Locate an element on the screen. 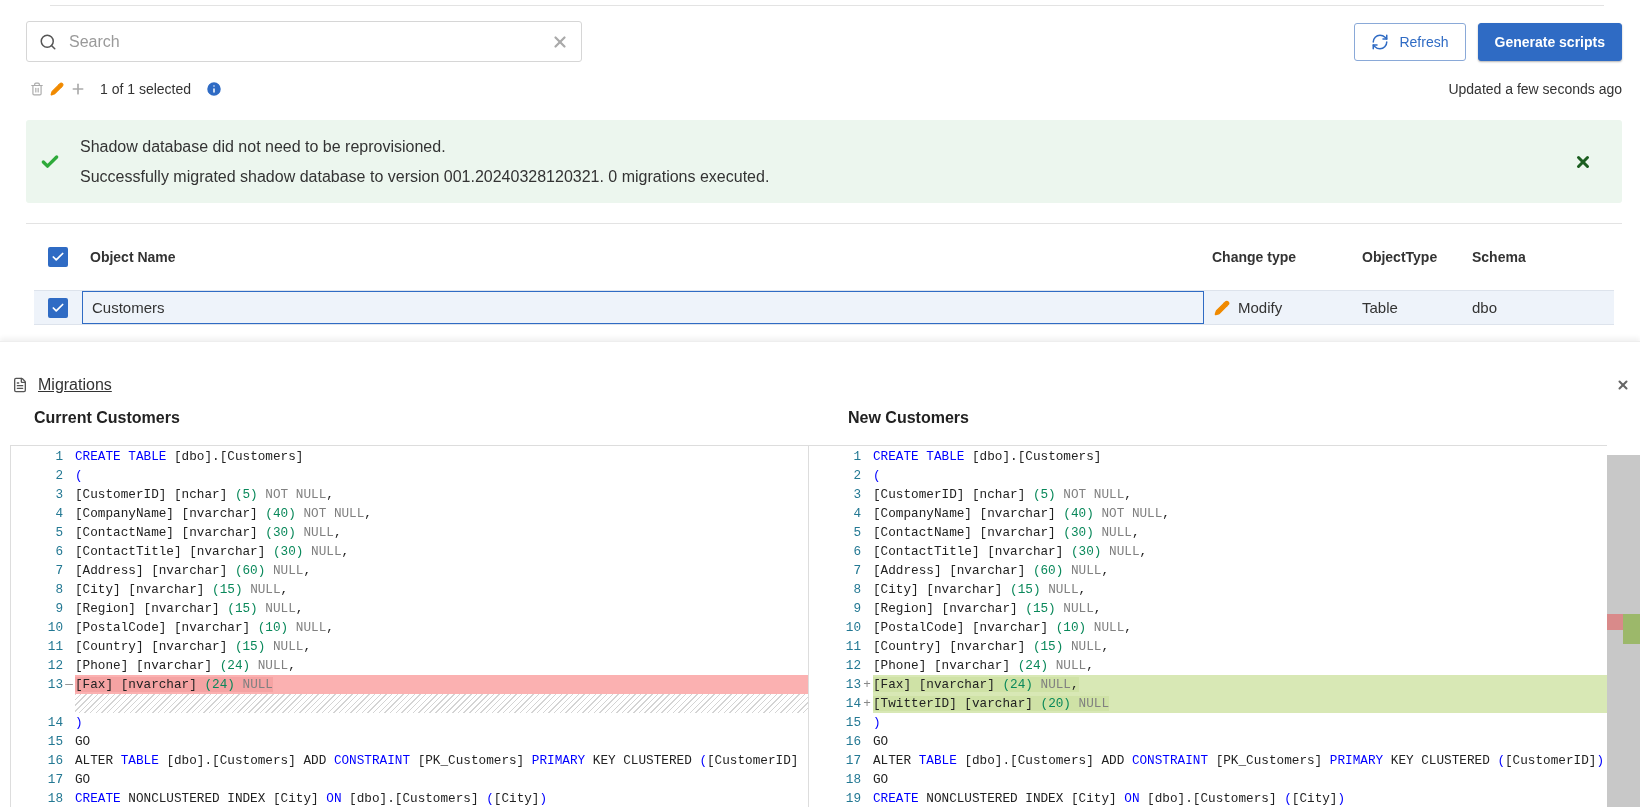 The height and width of the screenshot is (807, 1640). table-cell: Customers is located at coordinates (643, 307).